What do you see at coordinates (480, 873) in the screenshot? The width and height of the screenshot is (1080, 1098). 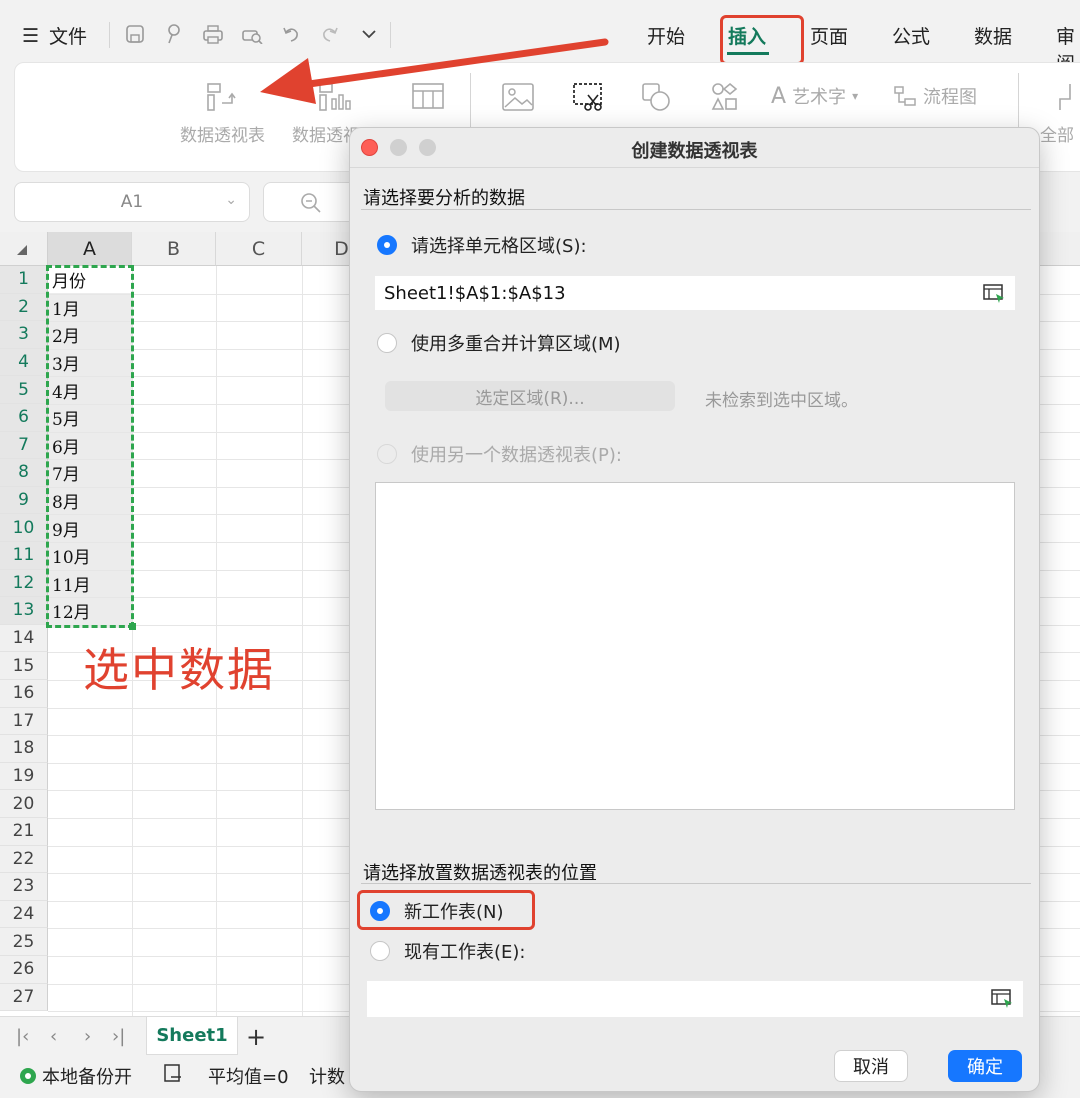 I see `section-placement: 请选择放置数据透视表的位置` at bounding box center [480, 873].